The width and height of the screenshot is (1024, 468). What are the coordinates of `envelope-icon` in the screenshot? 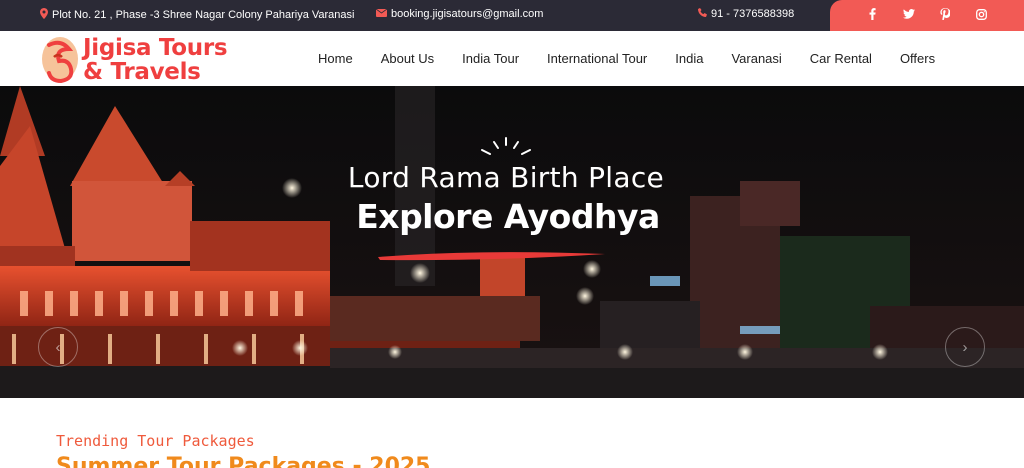 It's located at (381, 14).